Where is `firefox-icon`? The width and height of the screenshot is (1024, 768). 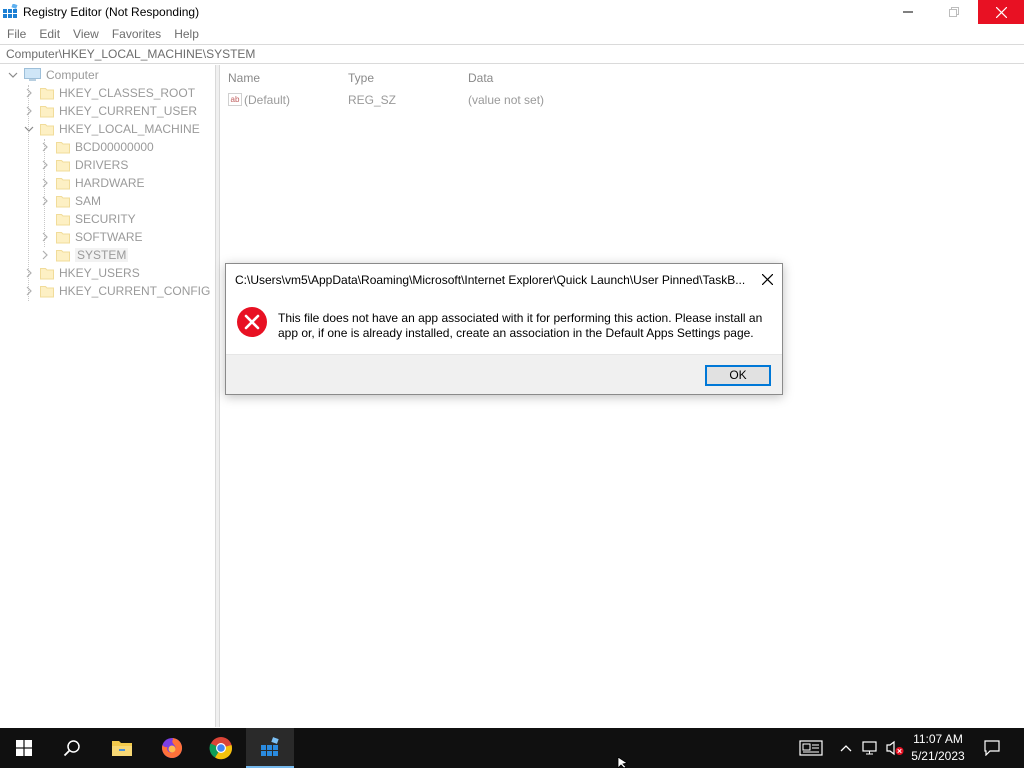 firefox-icon is located at coordinates (172, 747).